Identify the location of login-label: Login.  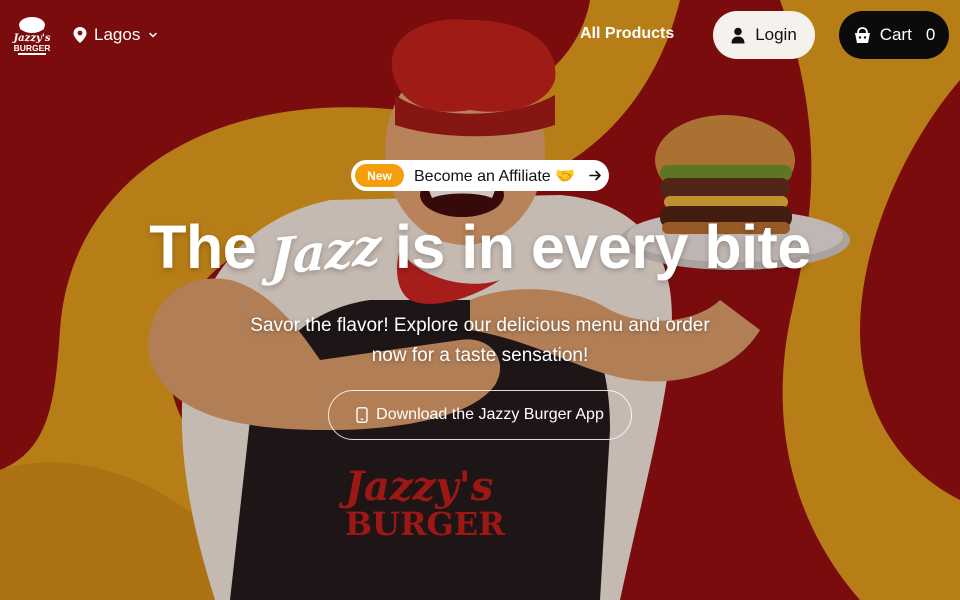
(776, 34).